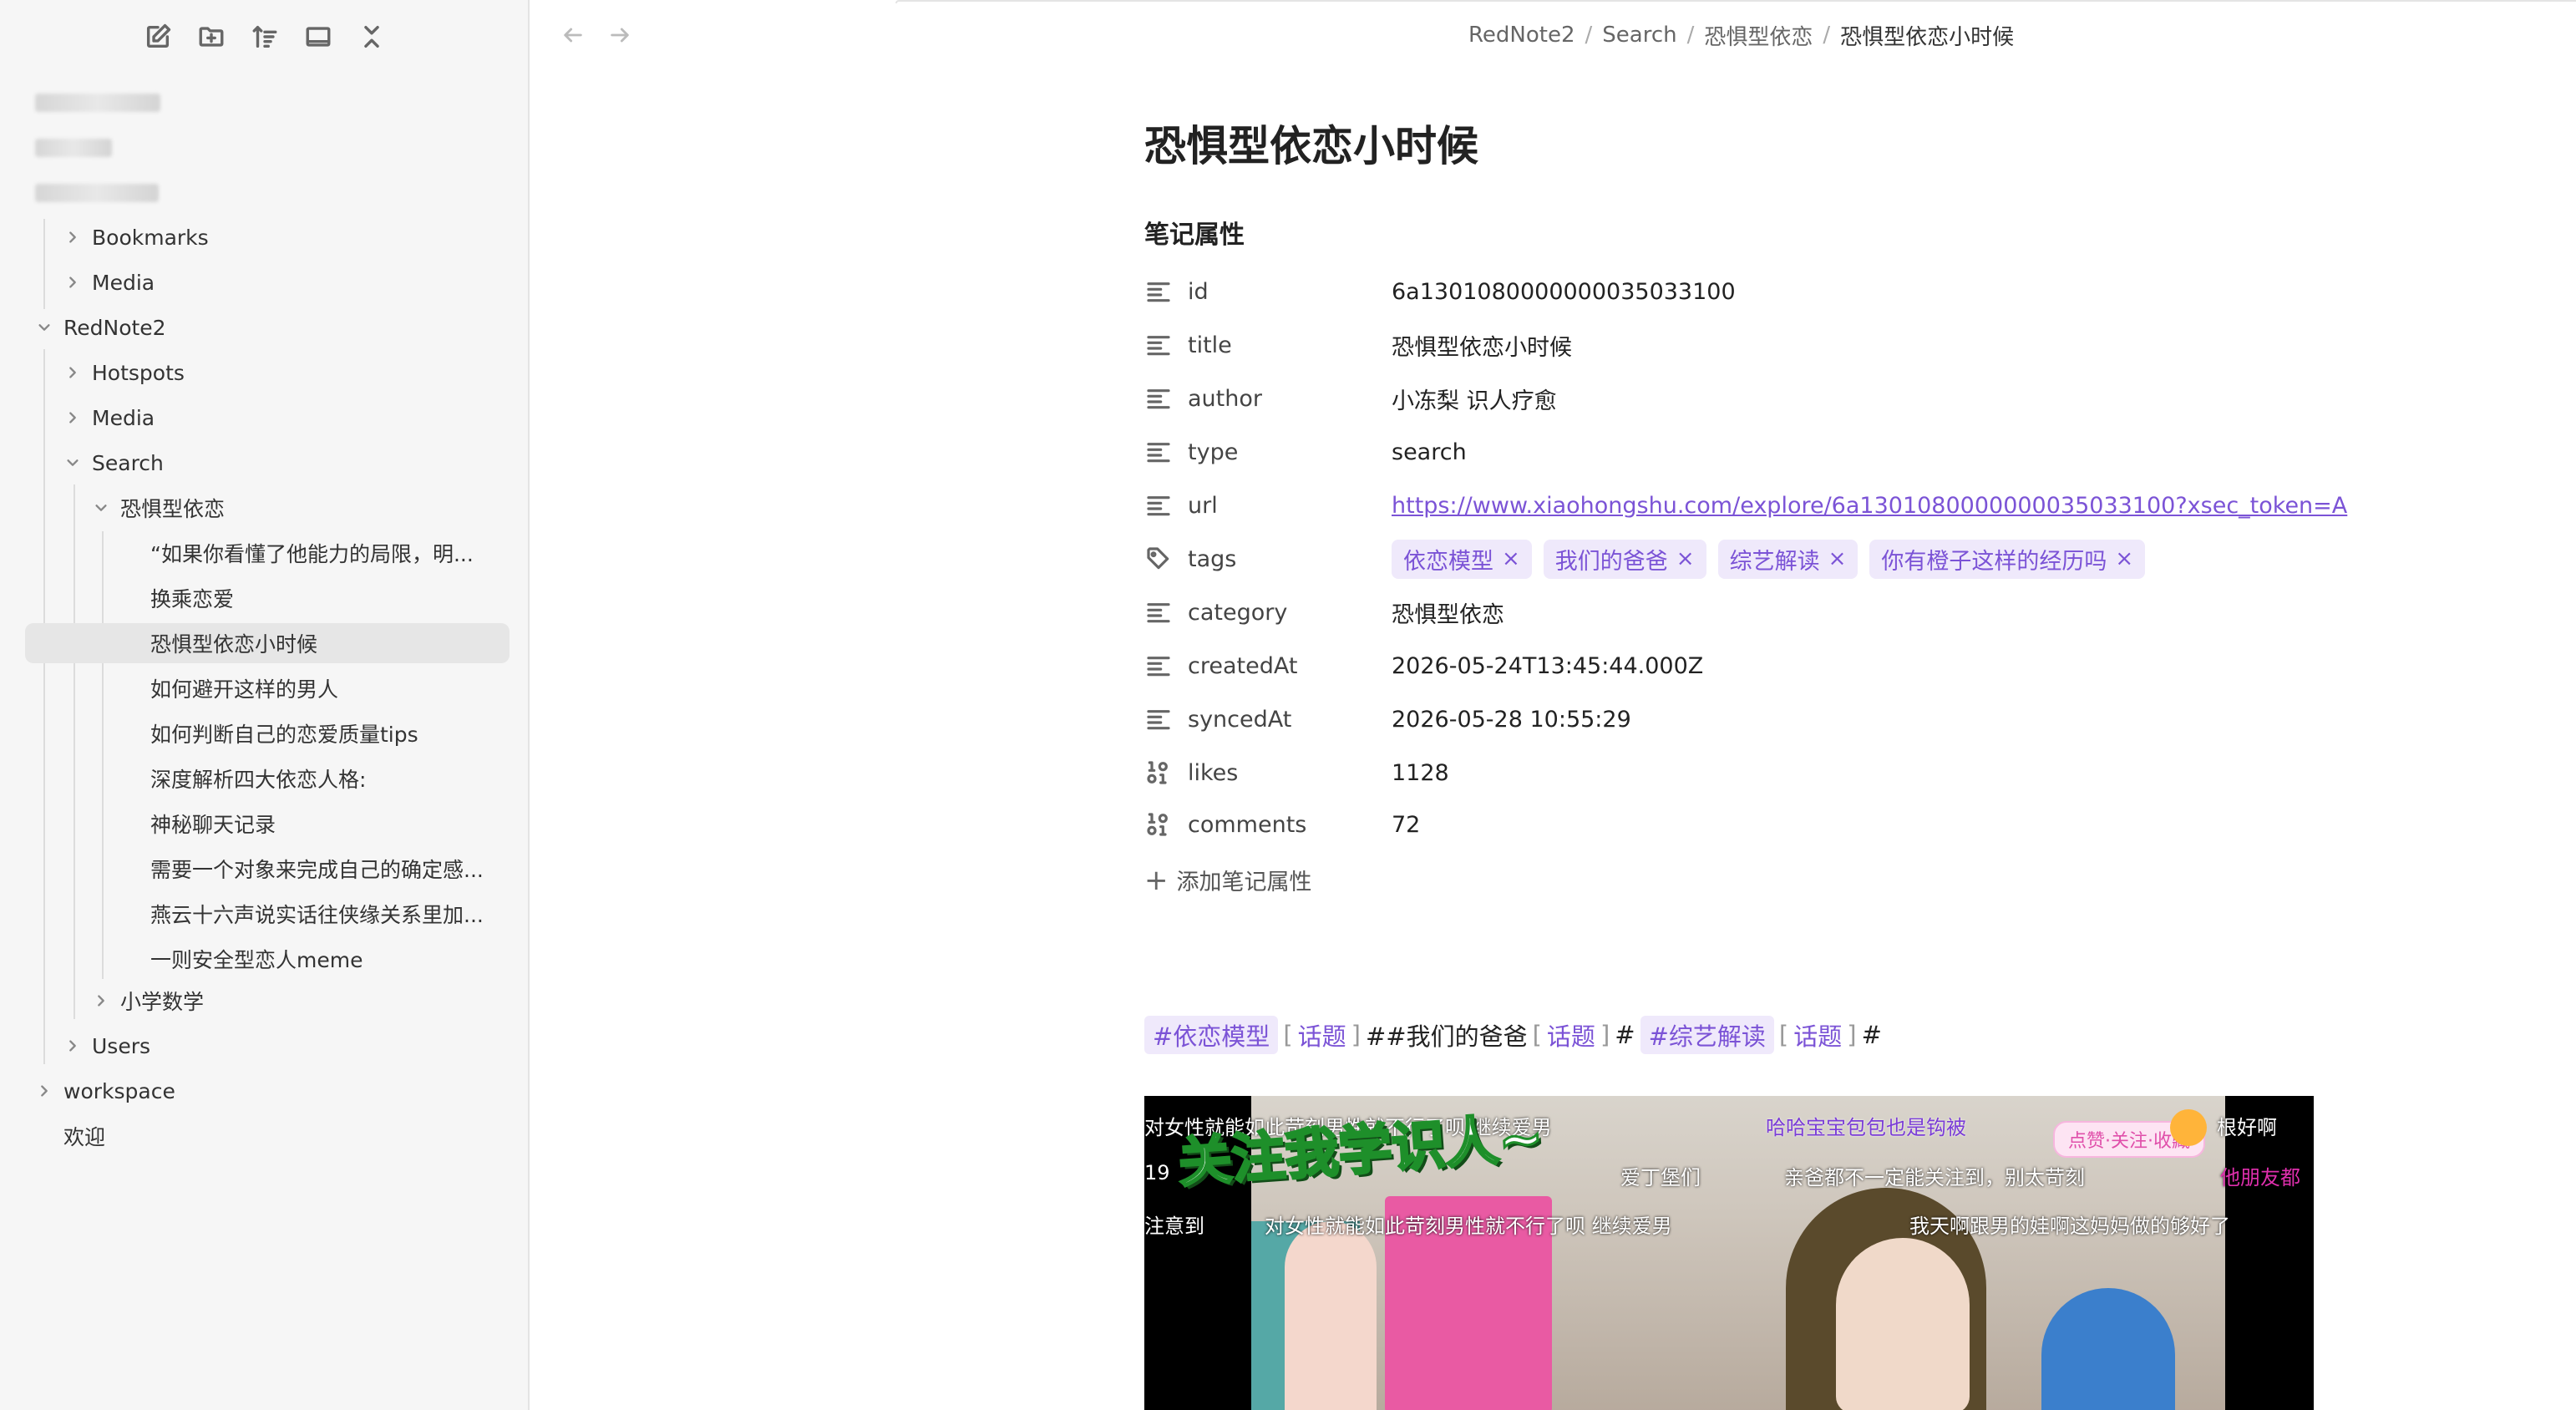 Image resolution: width=2576 pixels, height=1410 pixels. Describe the element at coordinates (1754, 719) in the screenshot. I see `property-row-syncedat: syncedAt 2026-05-28 10:55:29` at that location.